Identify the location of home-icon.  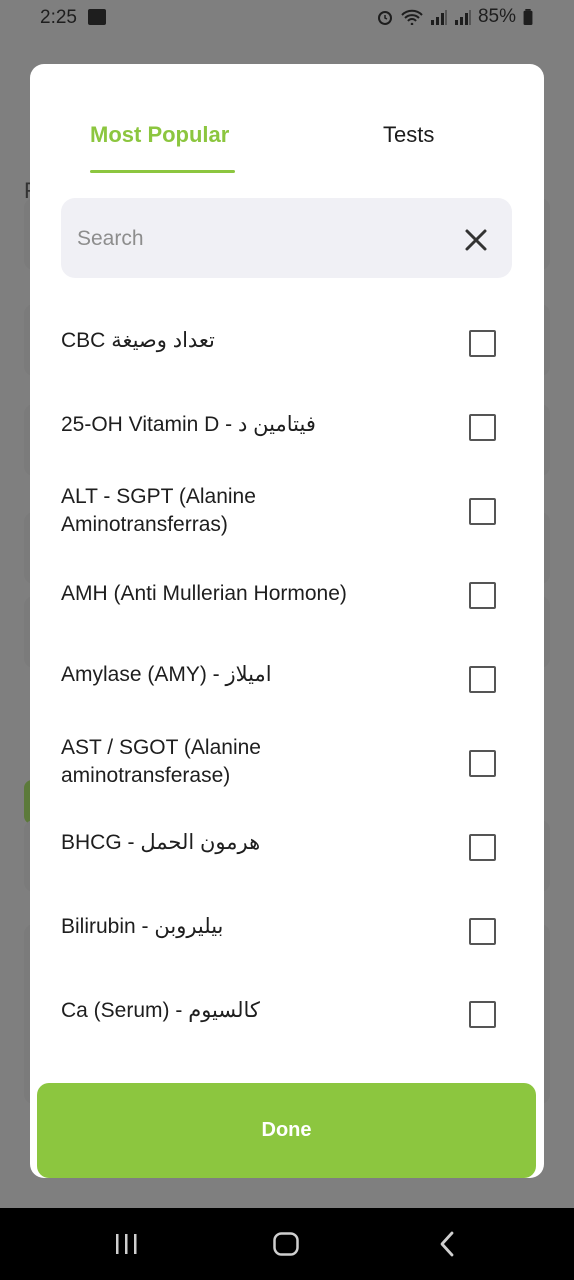
(286, 1244).